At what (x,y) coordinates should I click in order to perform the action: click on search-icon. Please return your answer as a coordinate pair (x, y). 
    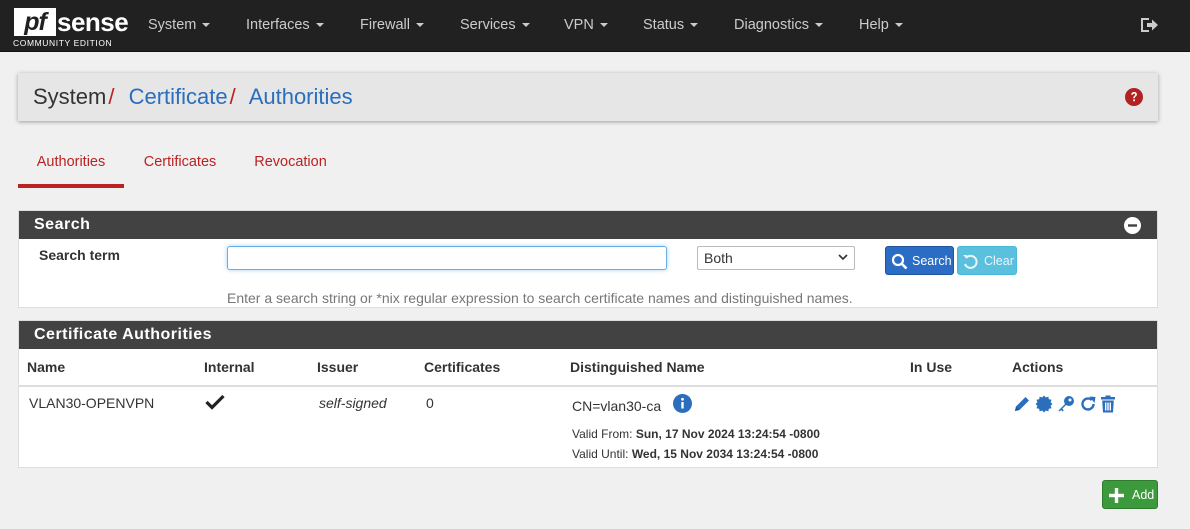
    Looking at the image, I should click on (899, 261).